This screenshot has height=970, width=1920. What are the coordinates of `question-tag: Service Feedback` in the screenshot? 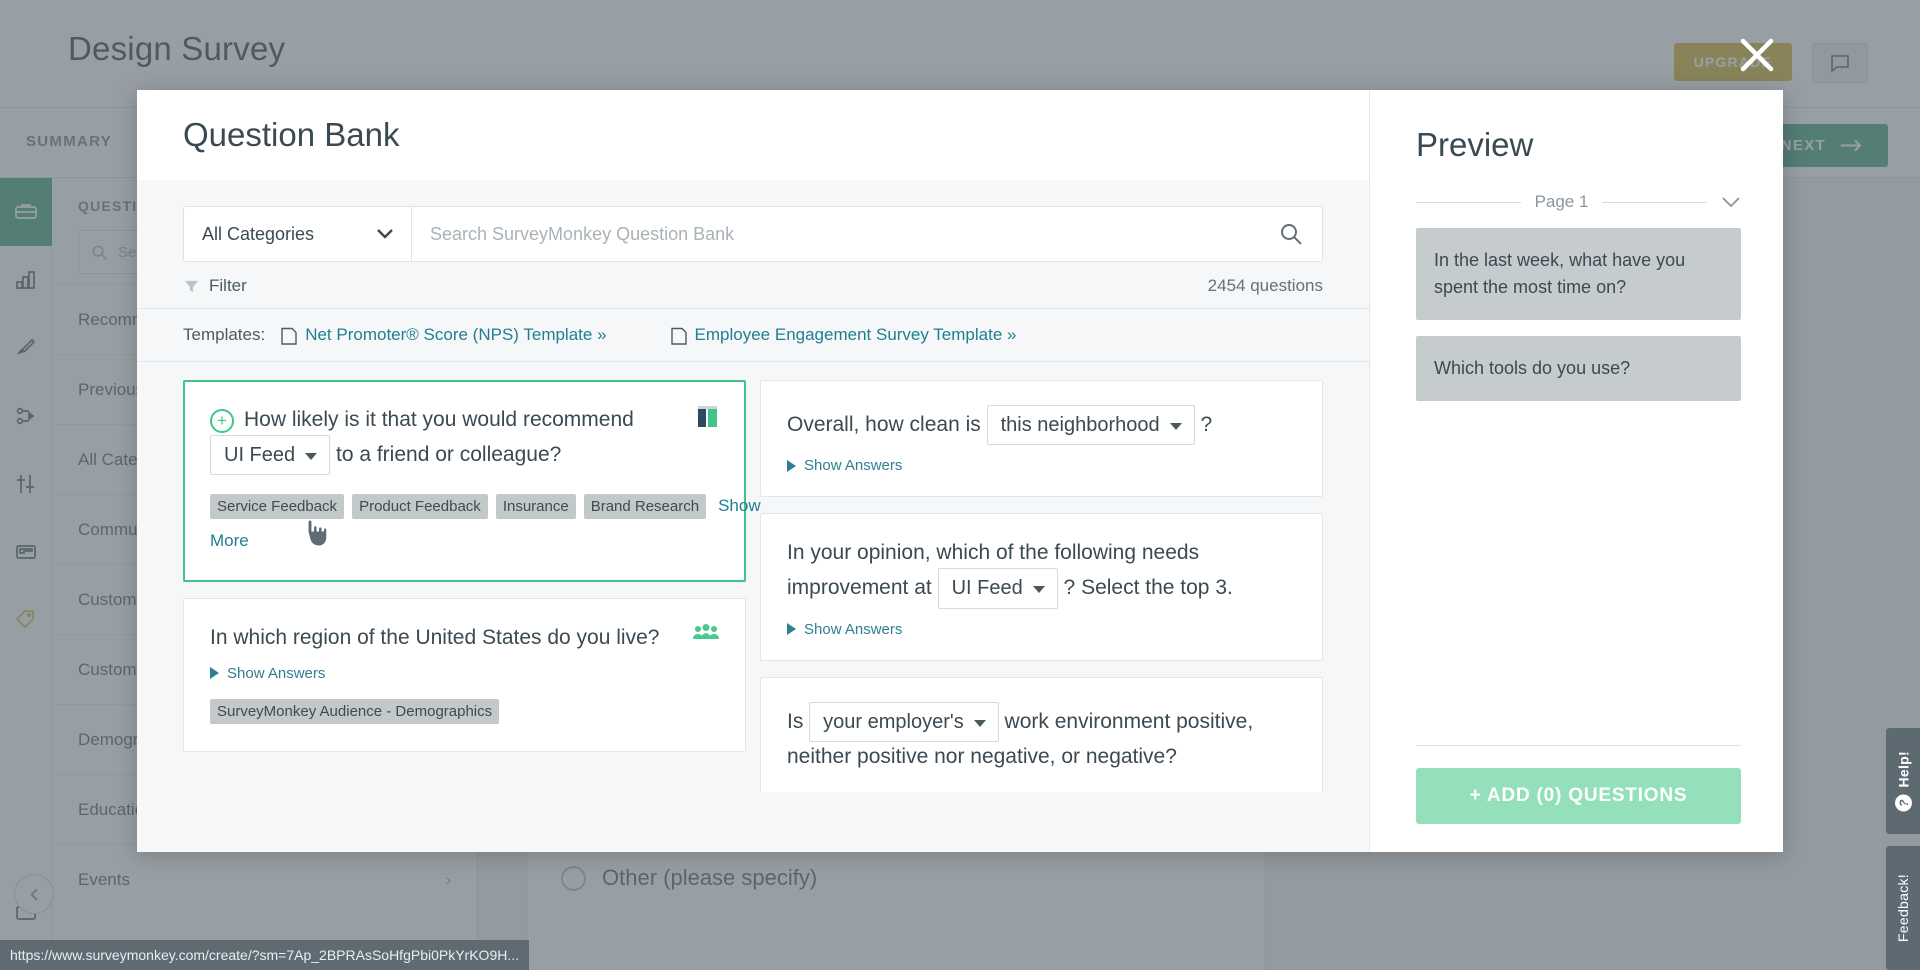 It's located at (277, 507).